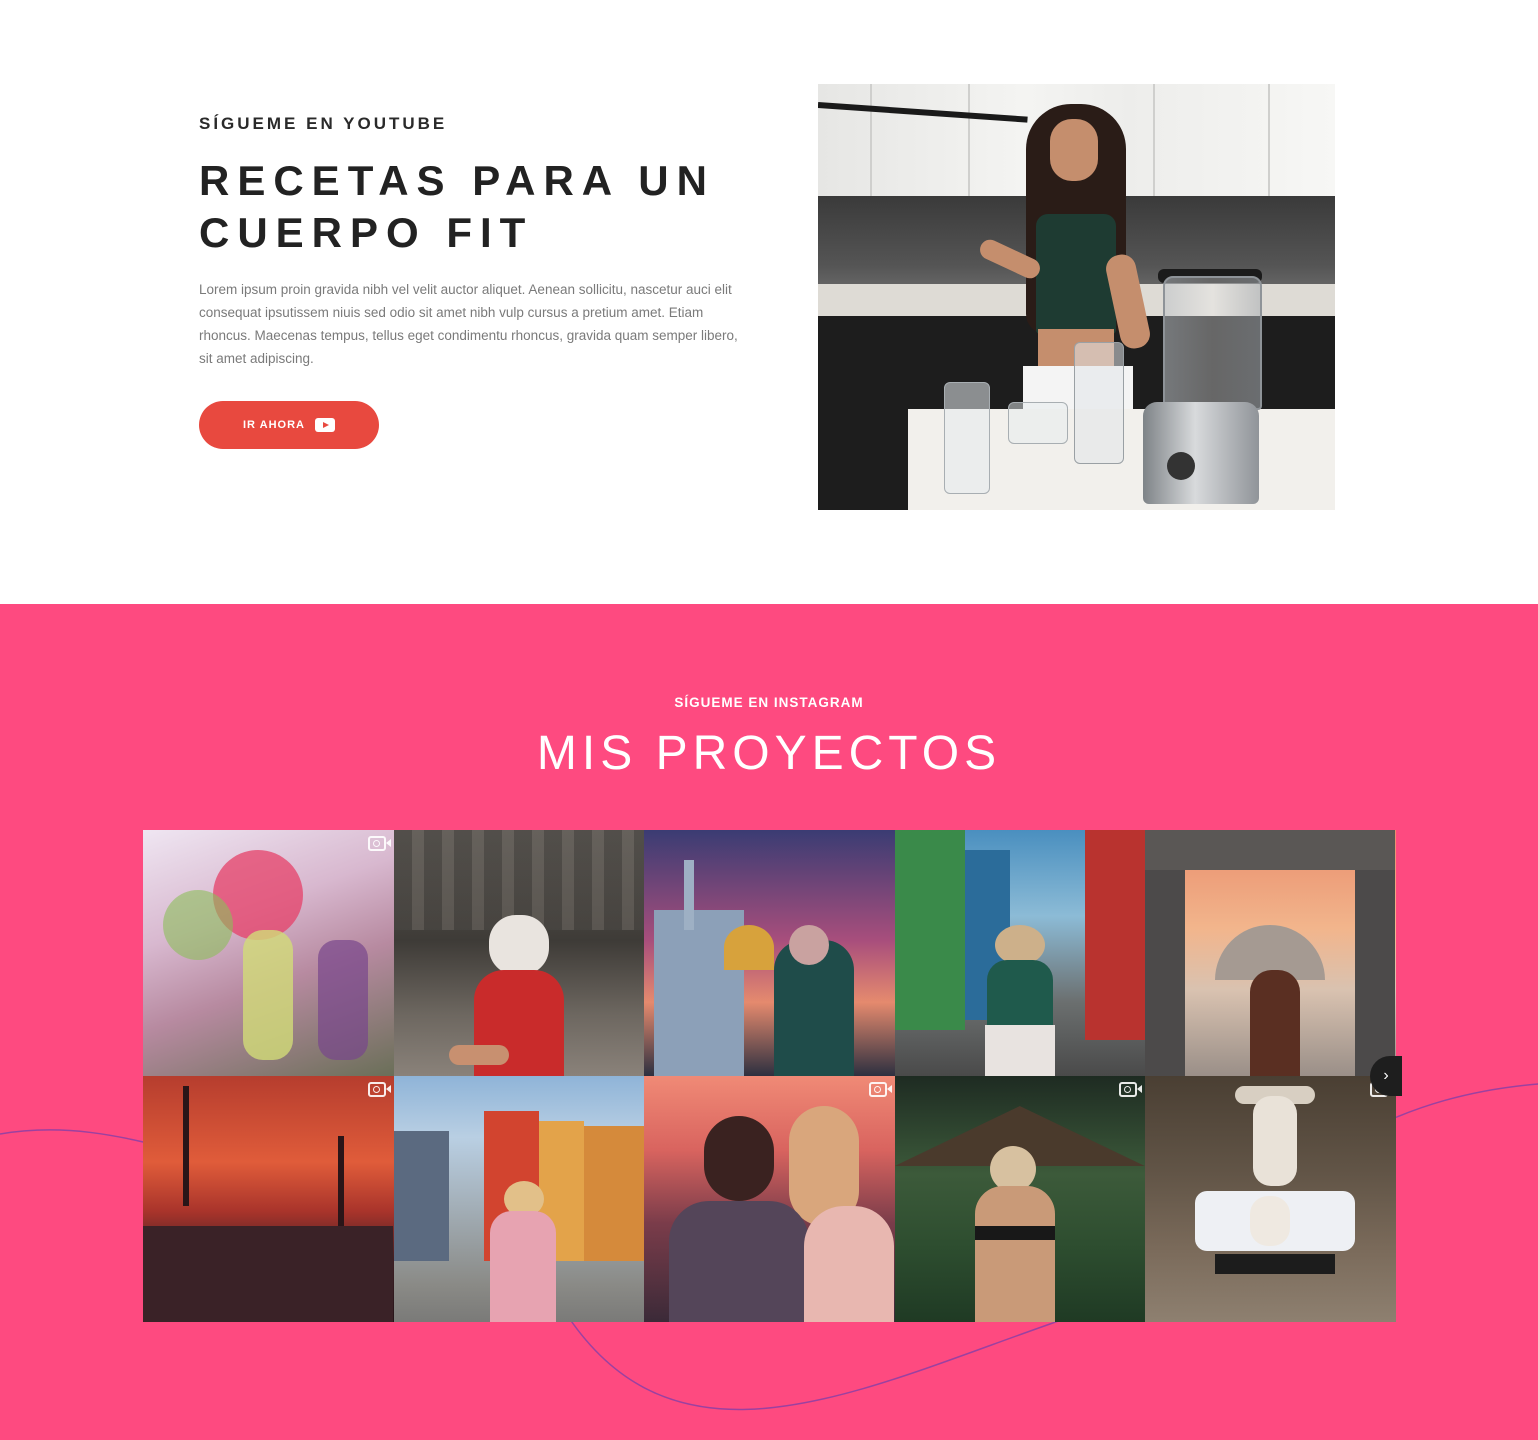 Image resolution: width=1538 pixels, height=1440 pixels. What do you see at coordinates (1212, 343) in the screenshot?
I see `blender` at bounding box center [1212, 343].